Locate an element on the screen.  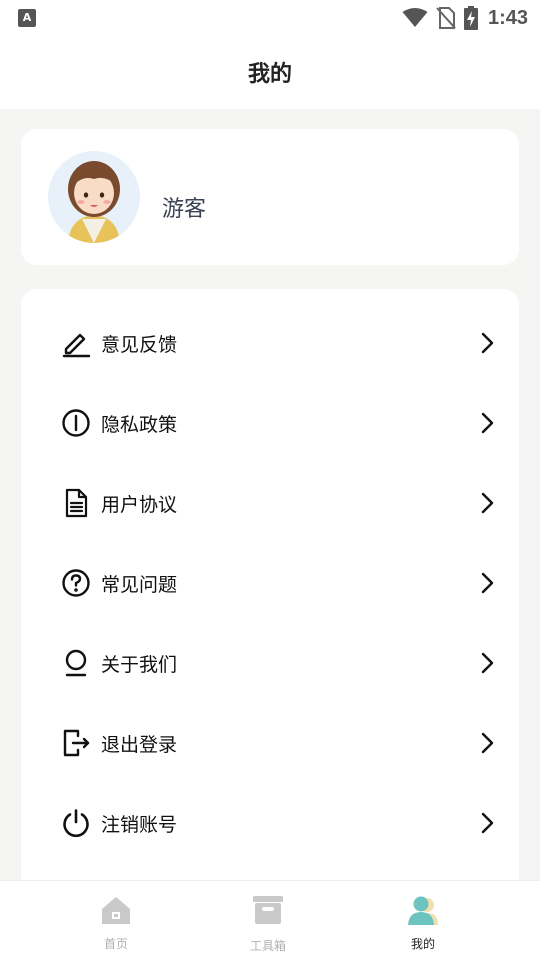
power-icon is located at coordinates (76, 823).